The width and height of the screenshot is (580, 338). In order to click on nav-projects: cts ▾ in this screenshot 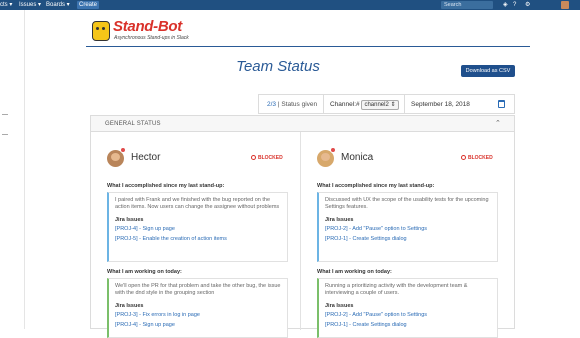, I will do `click(6, 5)`.